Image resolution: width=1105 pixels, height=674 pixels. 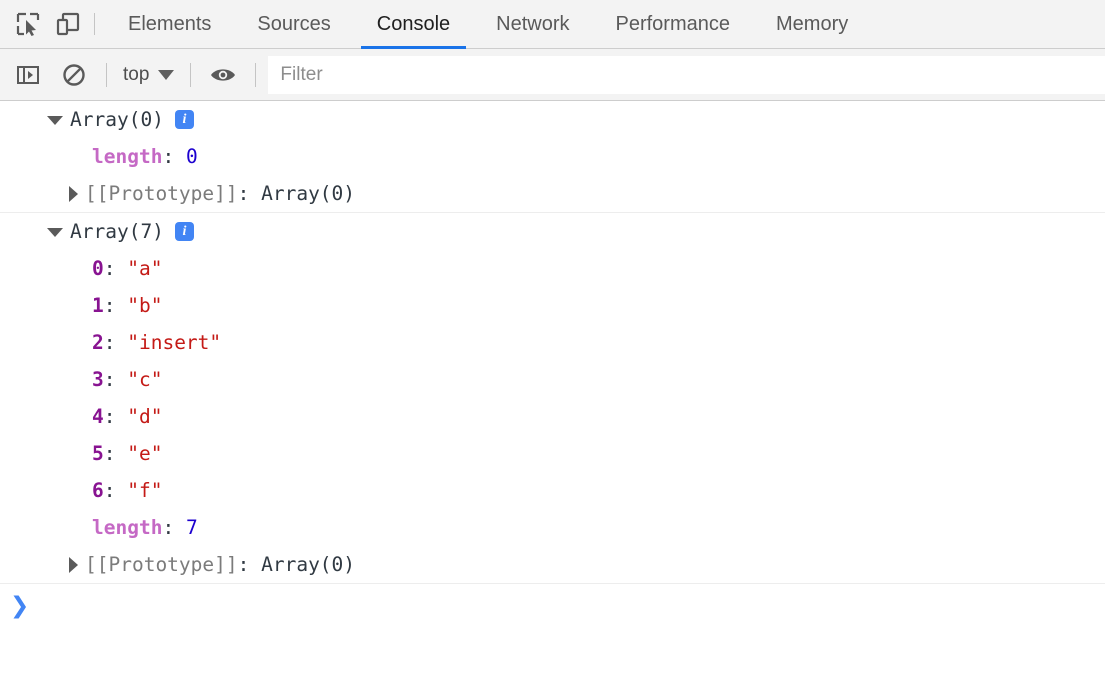 I want to click on property-key: 3, so click(x=98, y=379).